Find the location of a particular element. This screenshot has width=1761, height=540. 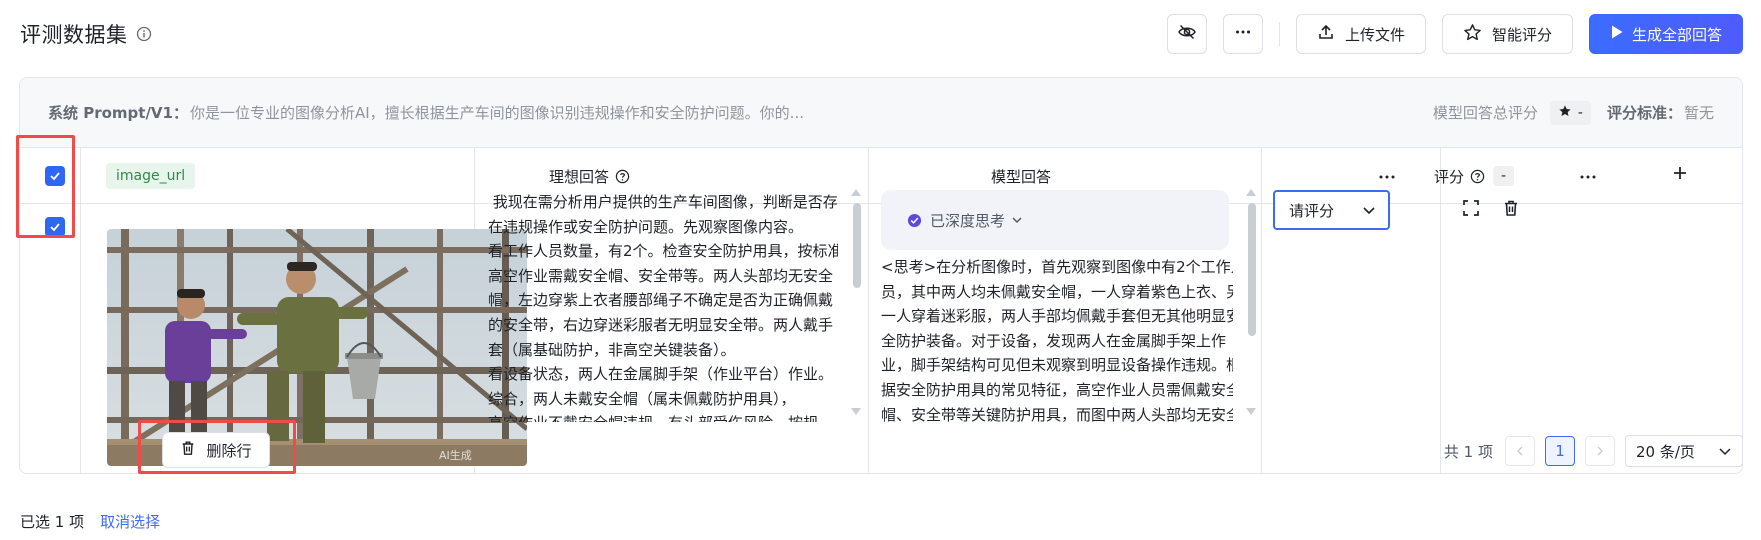

ideal-answer-line: 看工作人员数量，有2个。检查安全防护用具，按标准 is located at coordinates (663, 251).